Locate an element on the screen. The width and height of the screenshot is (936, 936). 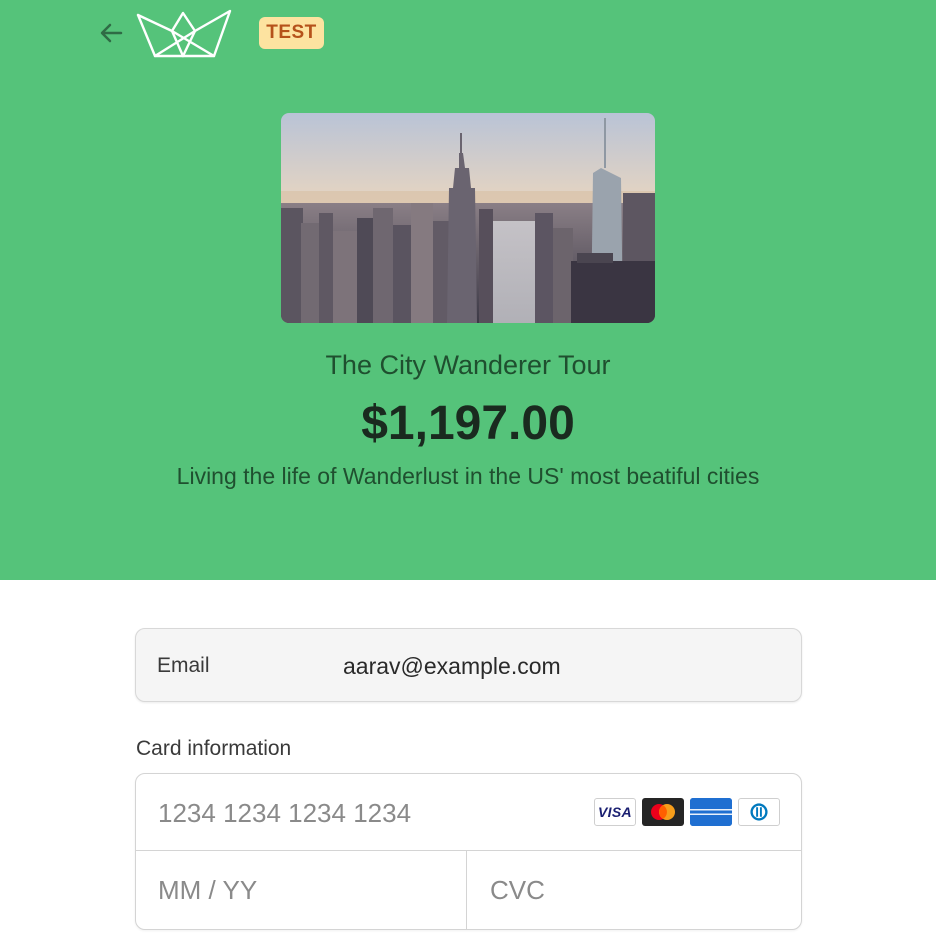
expiry-input is located at coordinates (296, 890).